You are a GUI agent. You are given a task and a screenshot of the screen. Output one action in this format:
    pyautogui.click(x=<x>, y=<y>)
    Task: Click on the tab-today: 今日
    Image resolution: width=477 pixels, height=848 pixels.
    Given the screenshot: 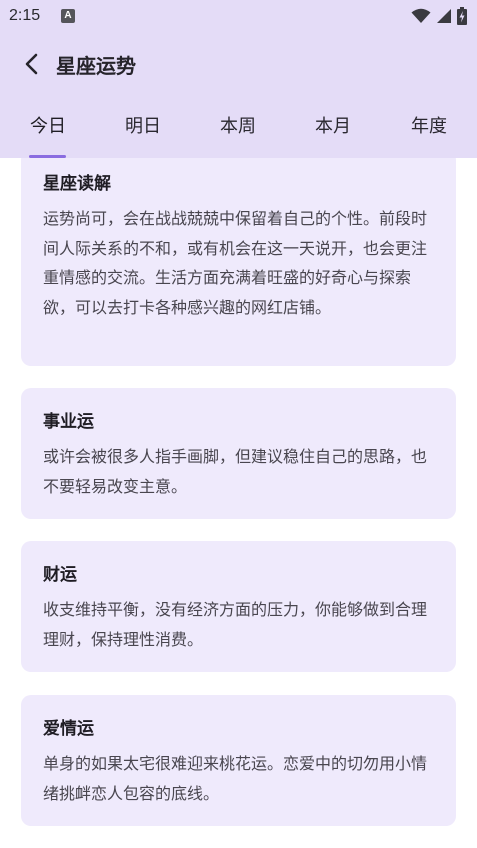 What is the action you would take?
    pyautogui.click(x=48, y=131)
    